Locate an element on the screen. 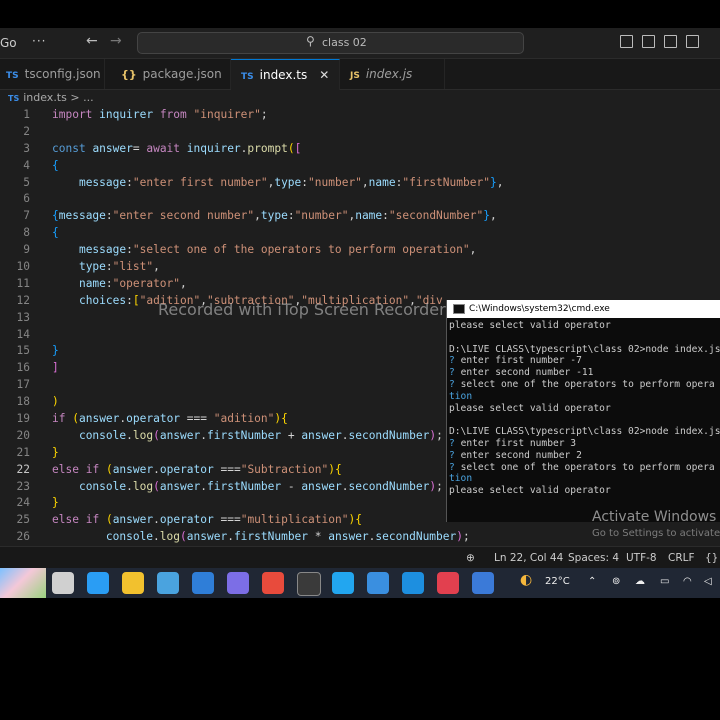  code-token: "enter second number" is located at coordinates (183, 216).